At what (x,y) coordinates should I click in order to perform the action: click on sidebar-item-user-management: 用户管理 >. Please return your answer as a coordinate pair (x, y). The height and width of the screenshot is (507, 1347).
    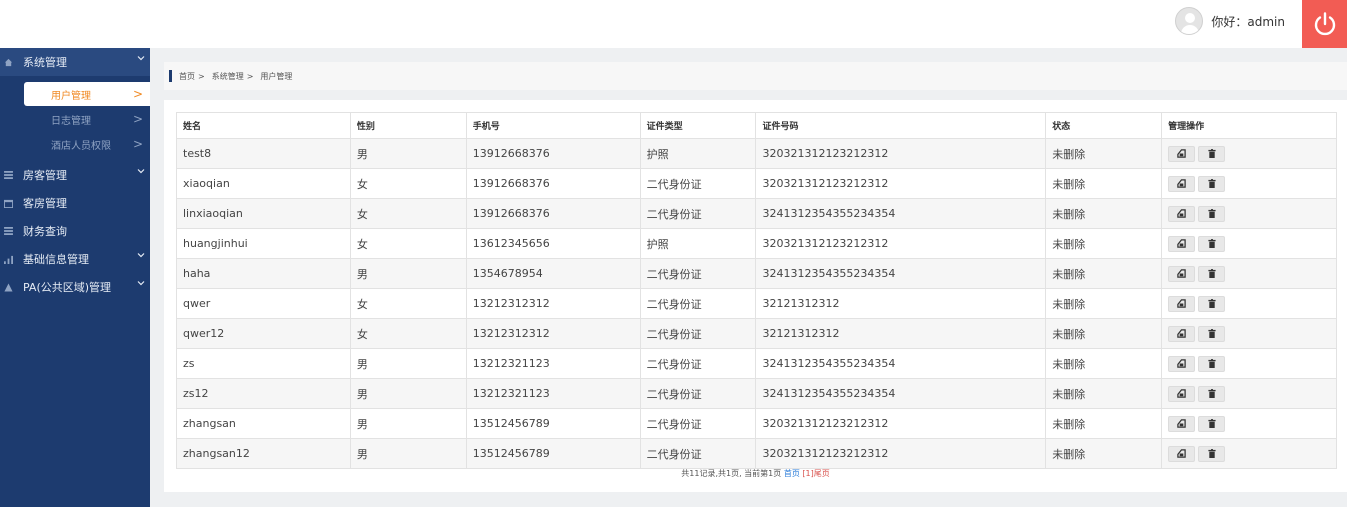
    Looking at the image, I should click on (87, 94).